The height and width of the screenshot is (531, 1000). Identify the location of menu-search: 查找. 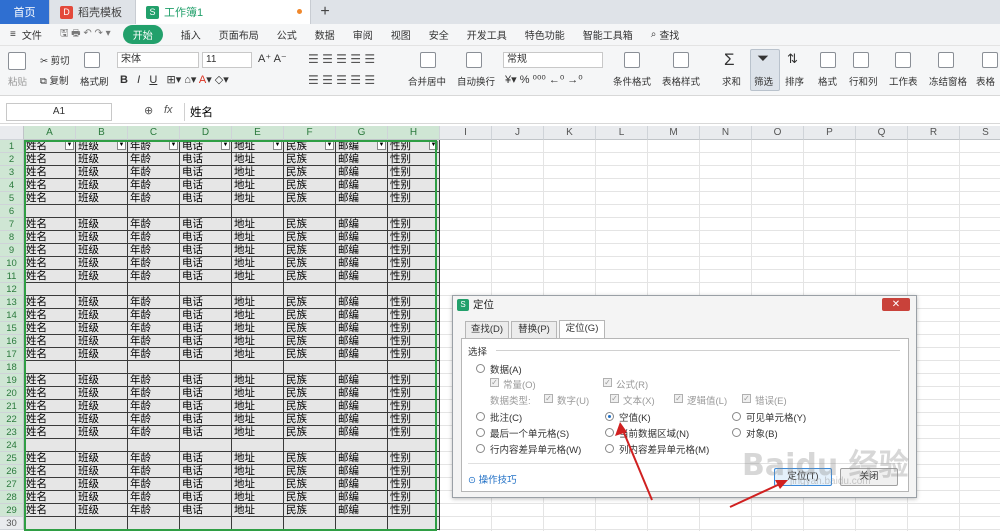
(669, 34).